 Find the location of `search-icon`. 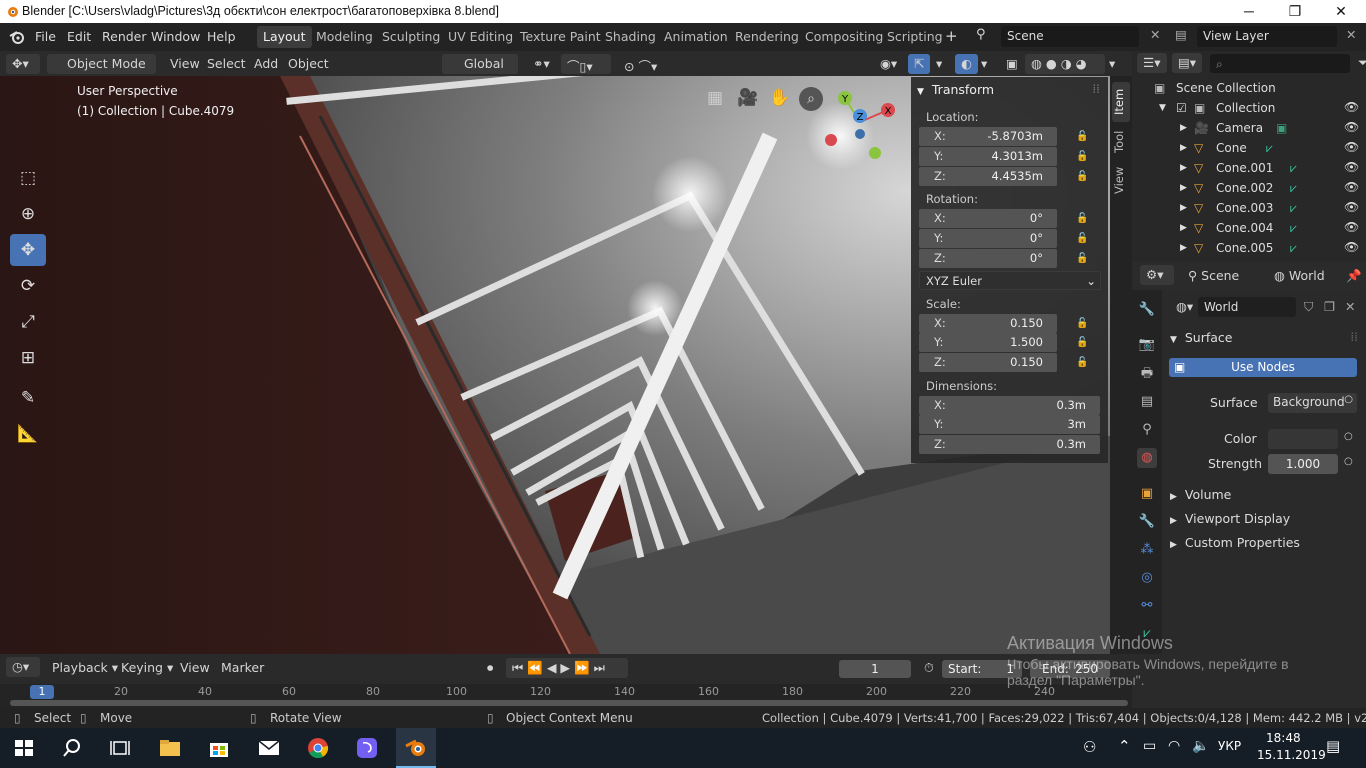

search-icon is located at coordinates (72, 748).